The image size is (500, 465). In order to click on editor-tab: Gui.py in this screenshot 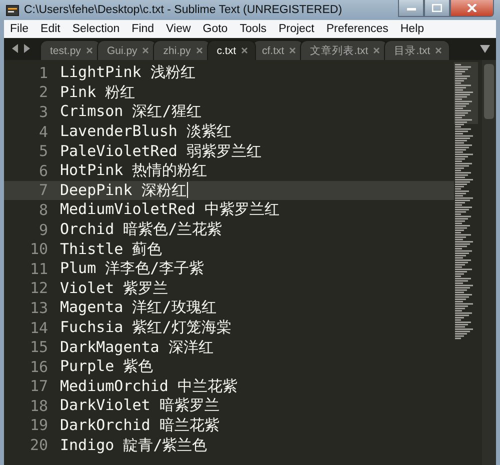, I will do `click(127, 50)`.